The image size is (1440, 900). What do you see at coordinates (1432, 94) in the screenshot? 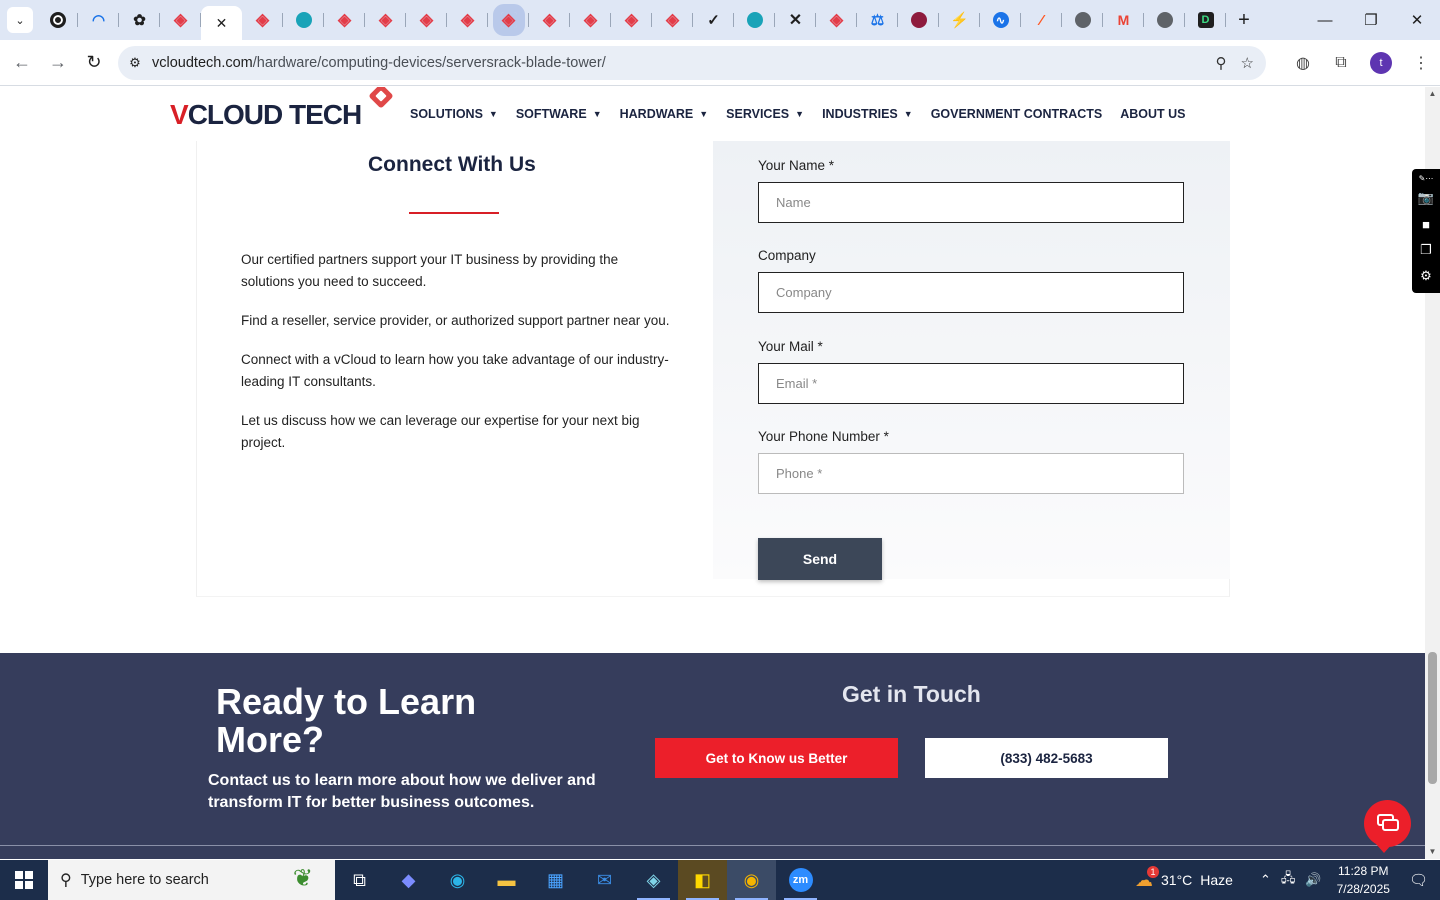
I see `scroll-up-icon: ▲` at bounding box center [1432, 94].